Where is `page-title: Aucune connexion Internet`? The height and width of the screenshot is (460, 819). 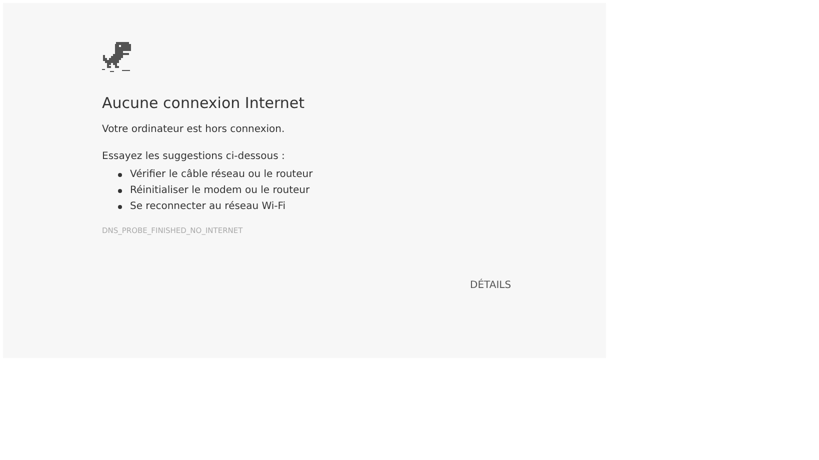
page-title: Aucune connexion Internet is located at coordinates (204, 103).